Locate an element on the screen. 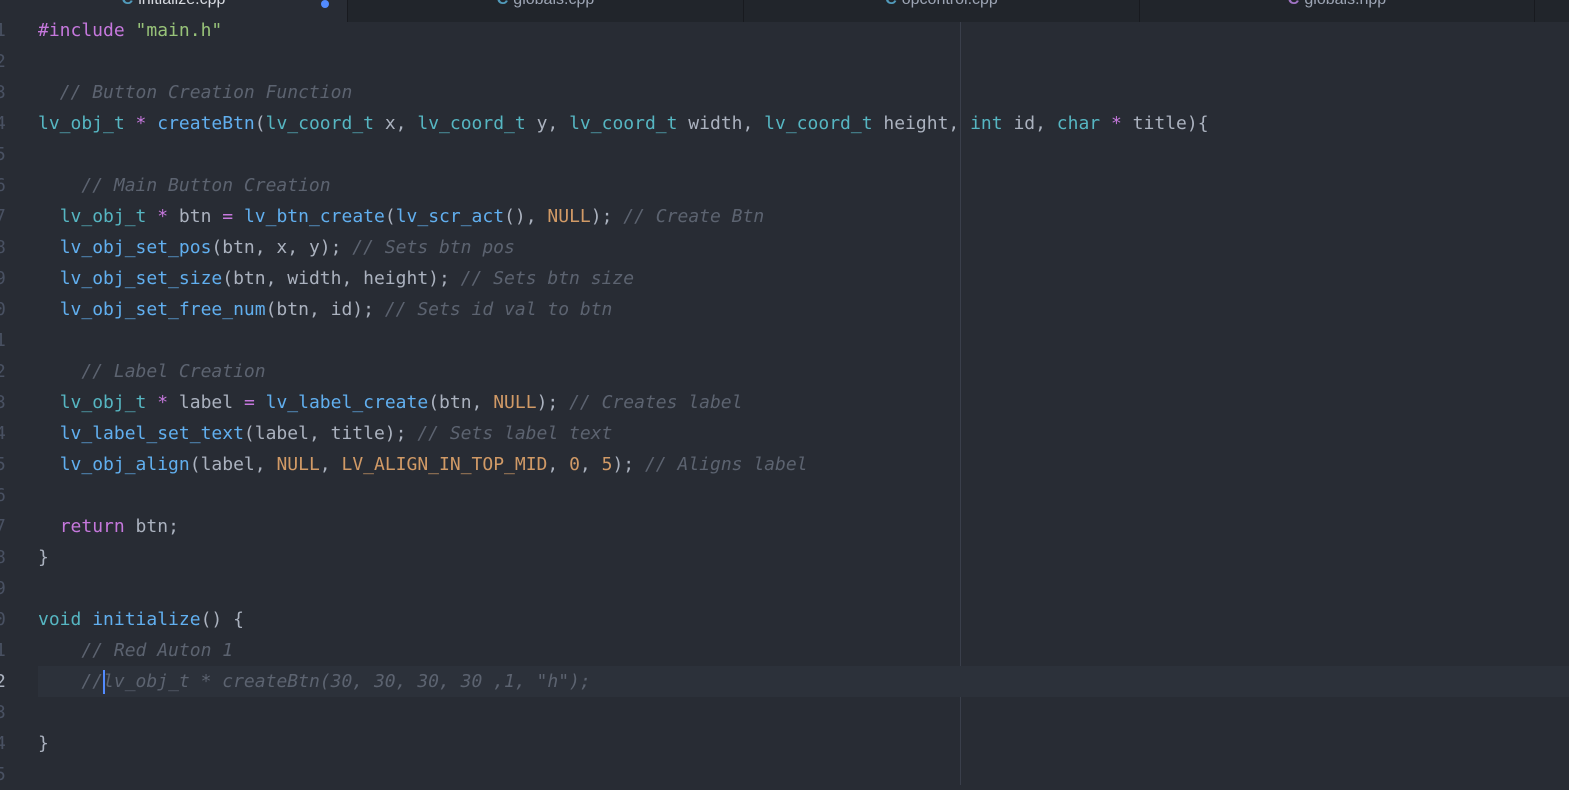 This screenshot has width=1569, height=790. code-token: label is located at coordinates (206, 402).